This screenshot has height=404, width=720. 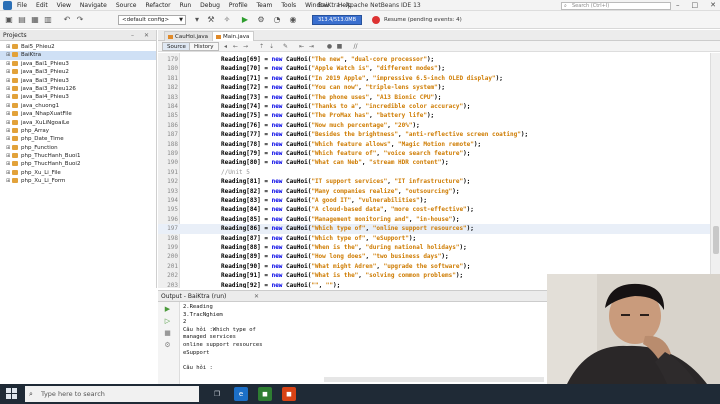 I want to click on debug-icon: ⚙, so click(x=261, y=20).